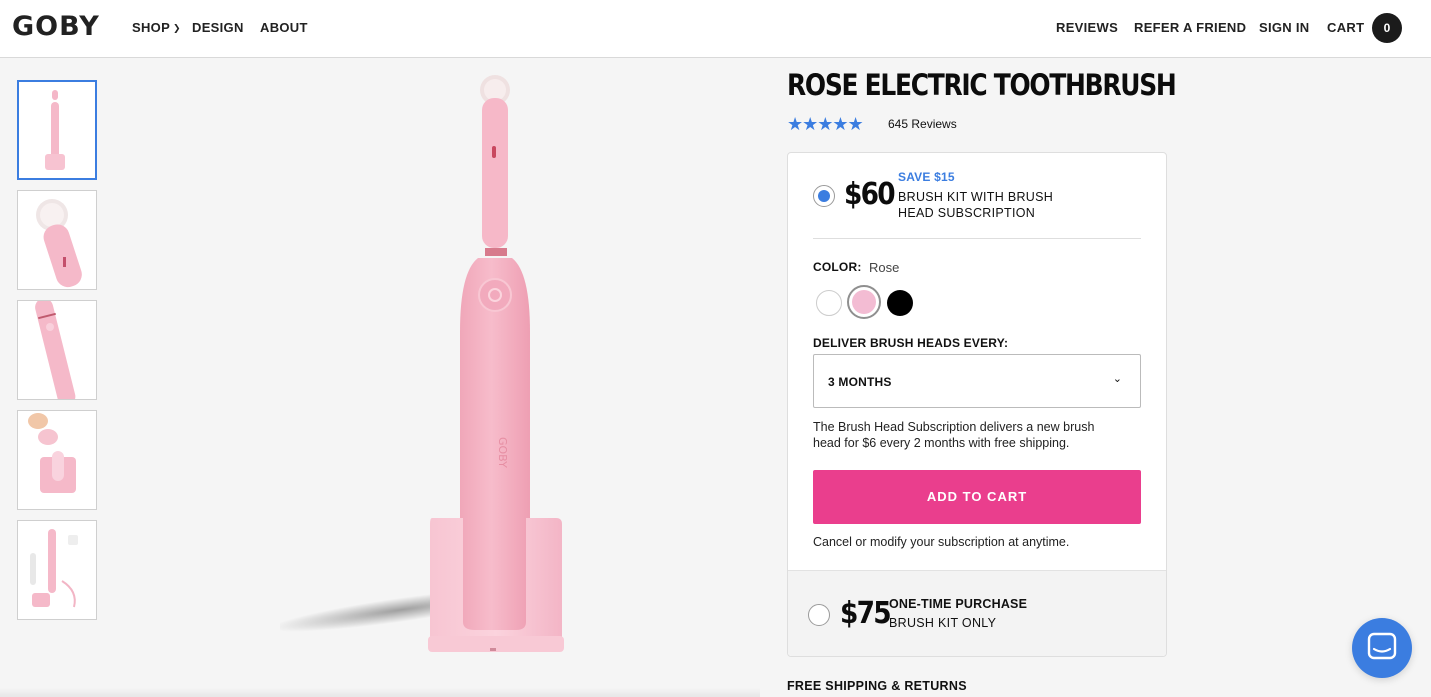  I want to click on delivery-frequency-select: 3 MONTHS ⌄, so click(977, 381).